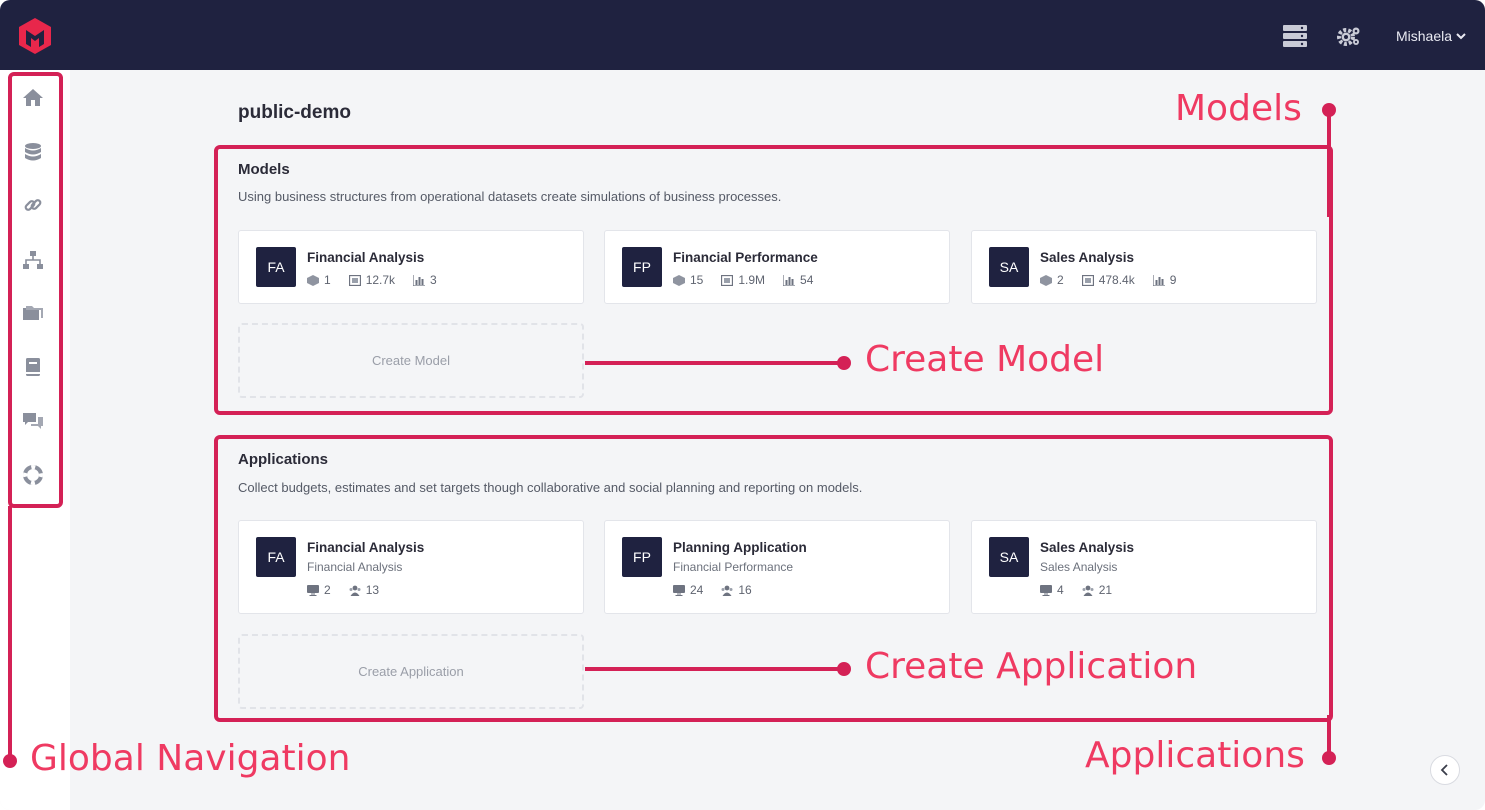  What do you see at coordinates (1329, 110) in the screenshot?
I see `models-marker` at bounding box center [1329, 110].